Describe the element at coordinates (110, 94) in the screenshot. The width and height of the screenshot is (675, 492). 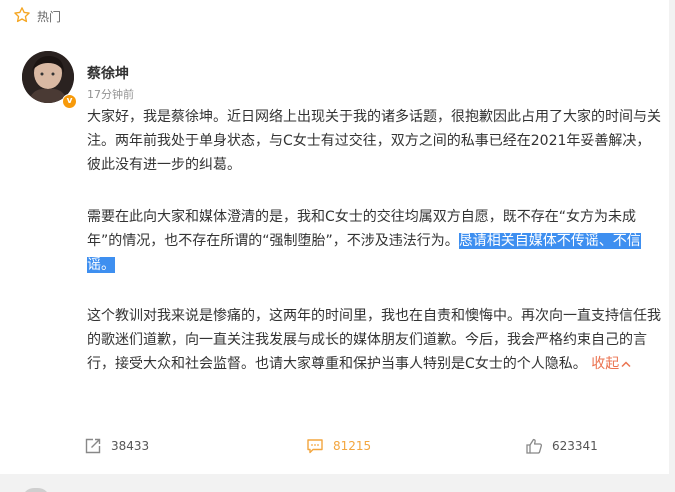
I see `post-time: 17分钟前` at that location.